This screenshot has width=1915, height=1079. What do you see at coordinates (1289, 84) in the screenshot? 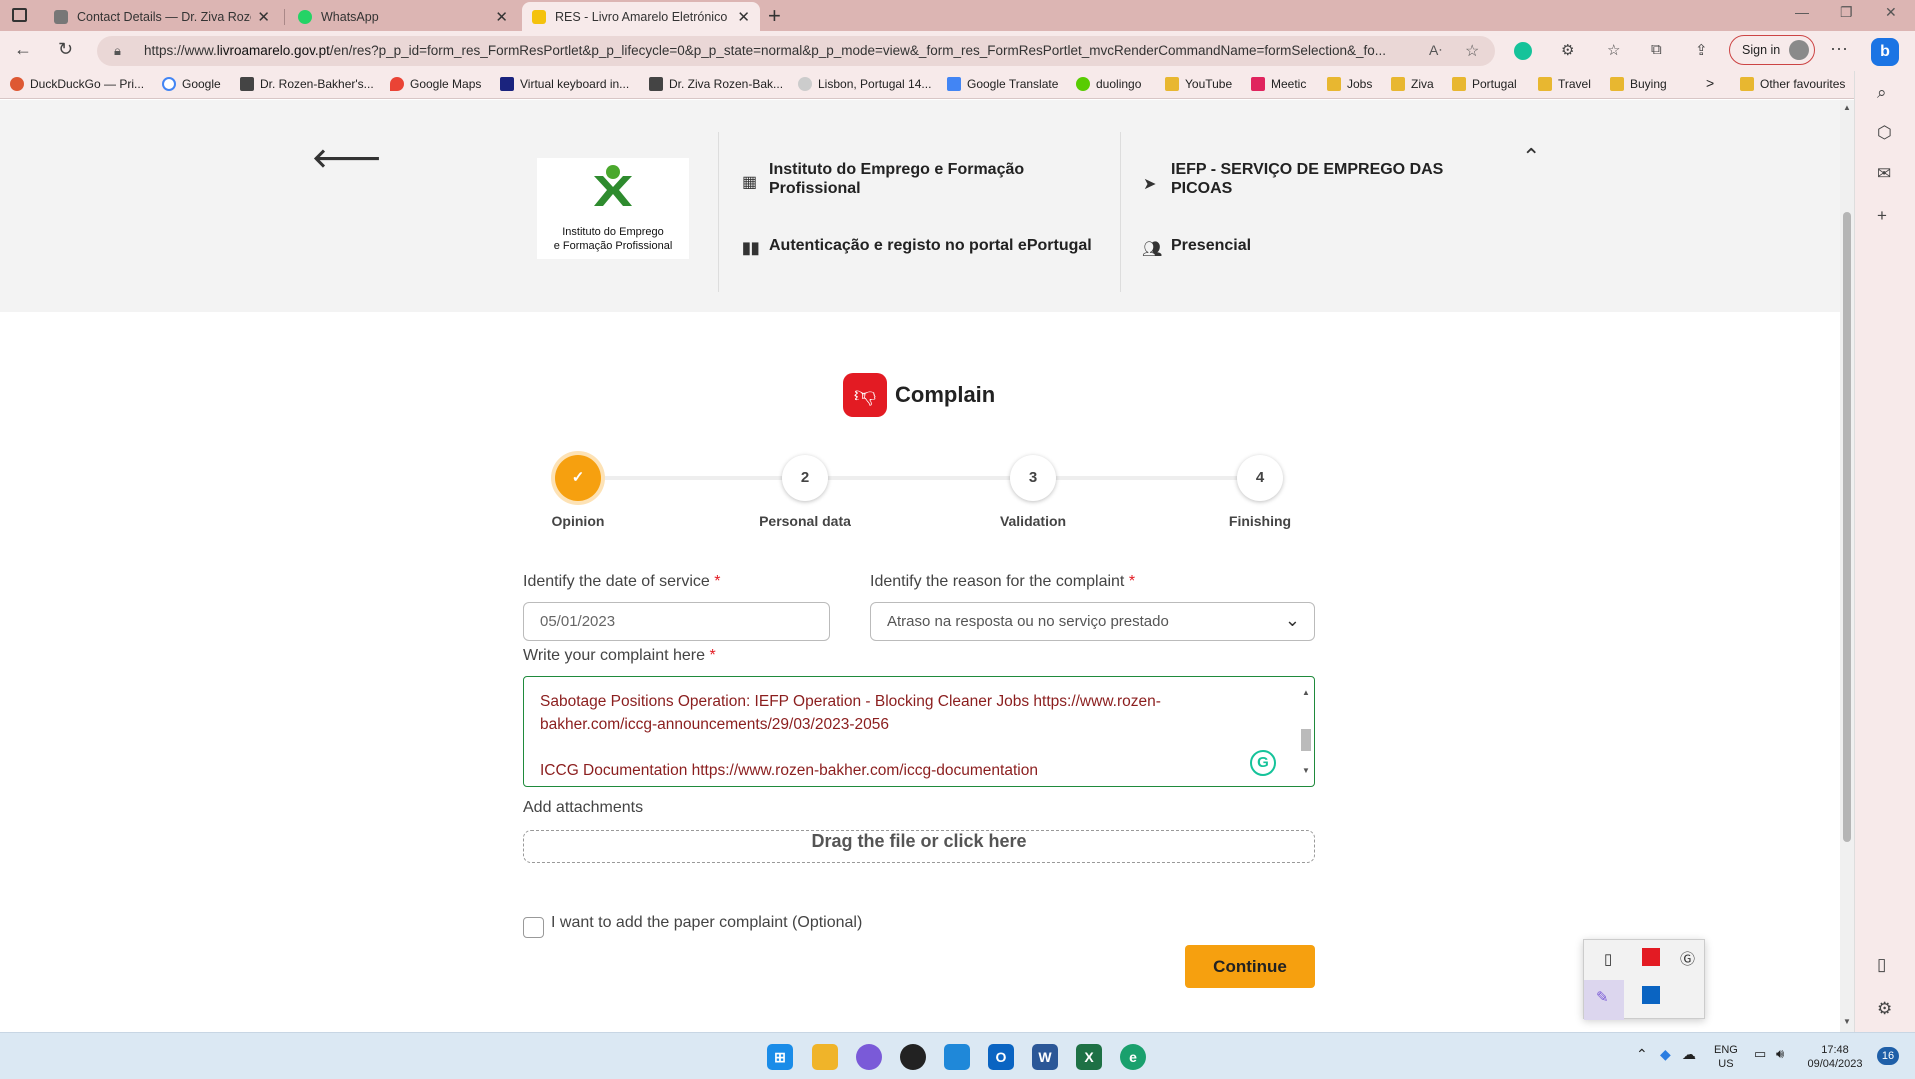
I see `bookmark-label: Meetic` at bounding box center [1289, 84].